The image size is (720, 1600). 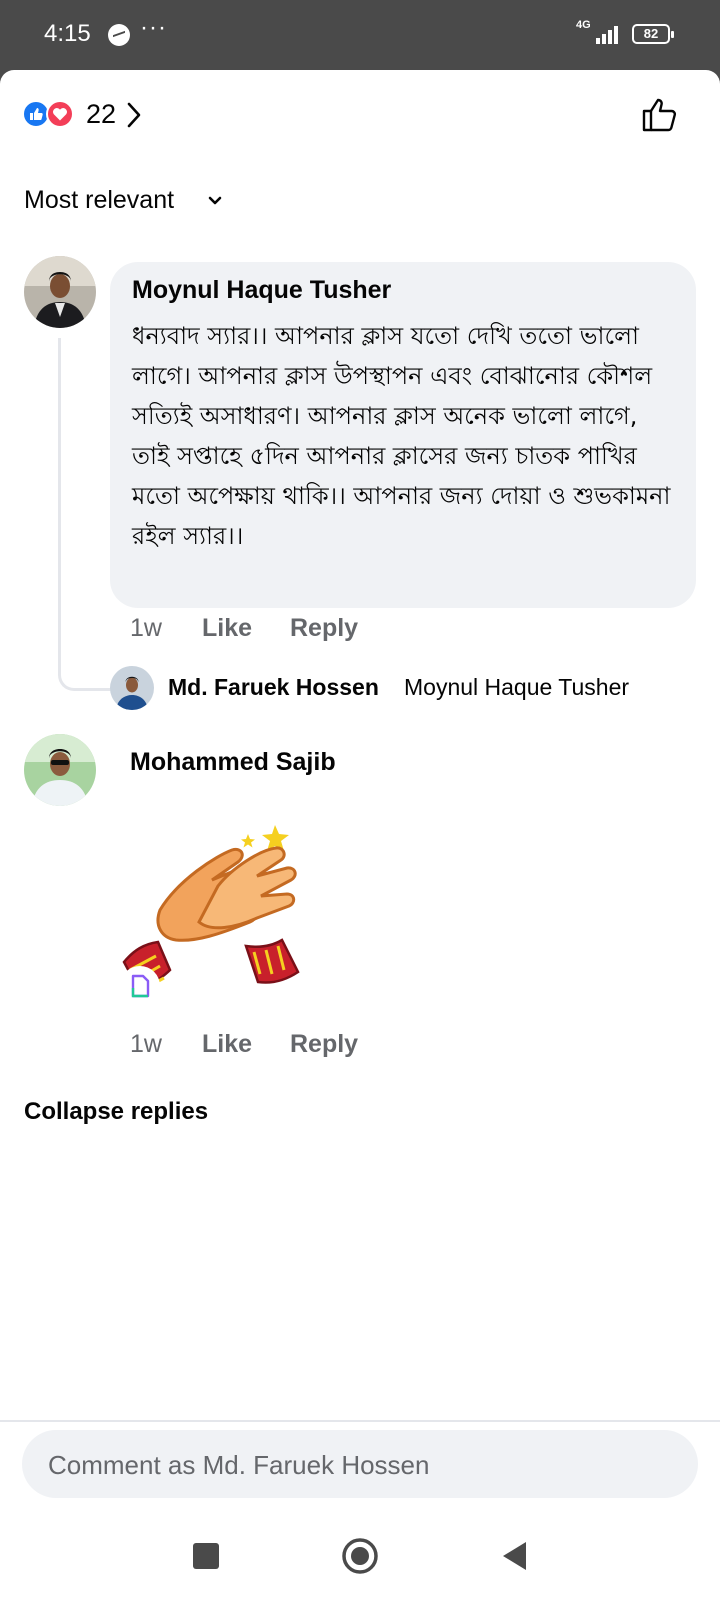 I want to click on messenger-icon, so click(x=119, y=35).